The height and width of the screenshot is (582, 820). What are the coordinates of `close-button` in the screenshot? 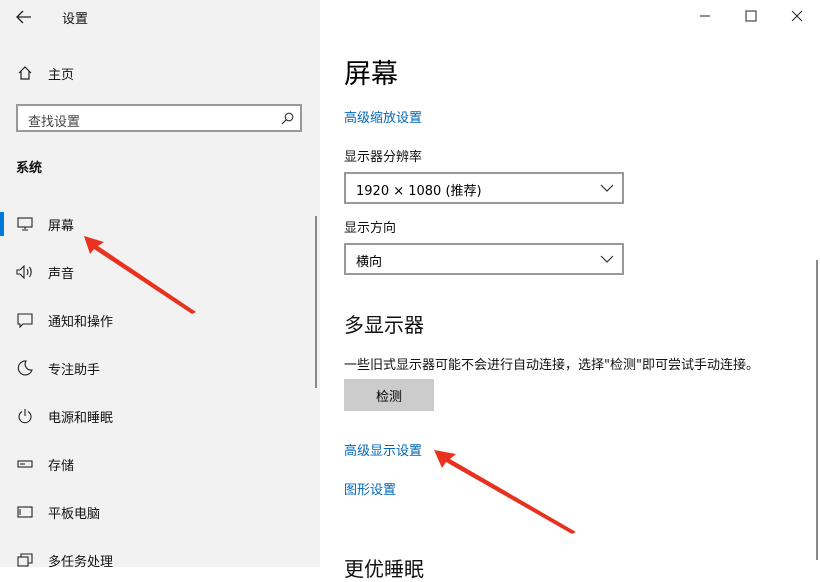 It's located at (797, 16).